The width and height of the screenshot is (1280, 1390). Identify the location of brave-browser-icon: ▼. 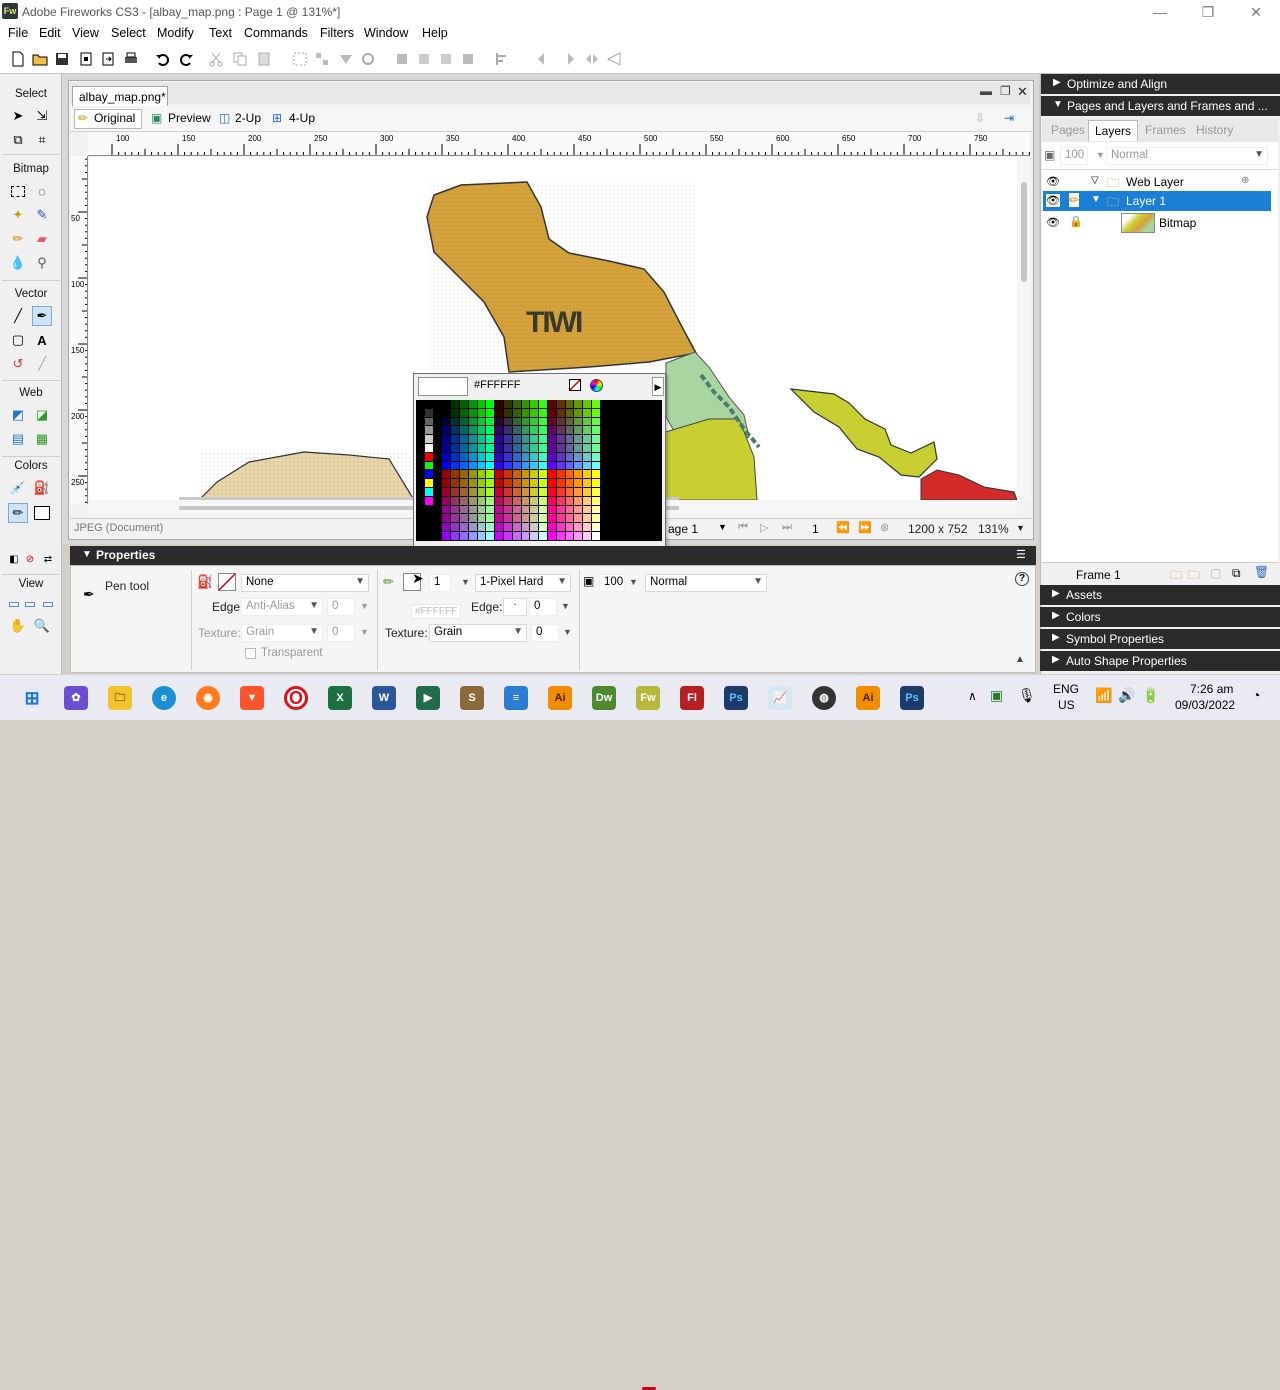
(252, 698).